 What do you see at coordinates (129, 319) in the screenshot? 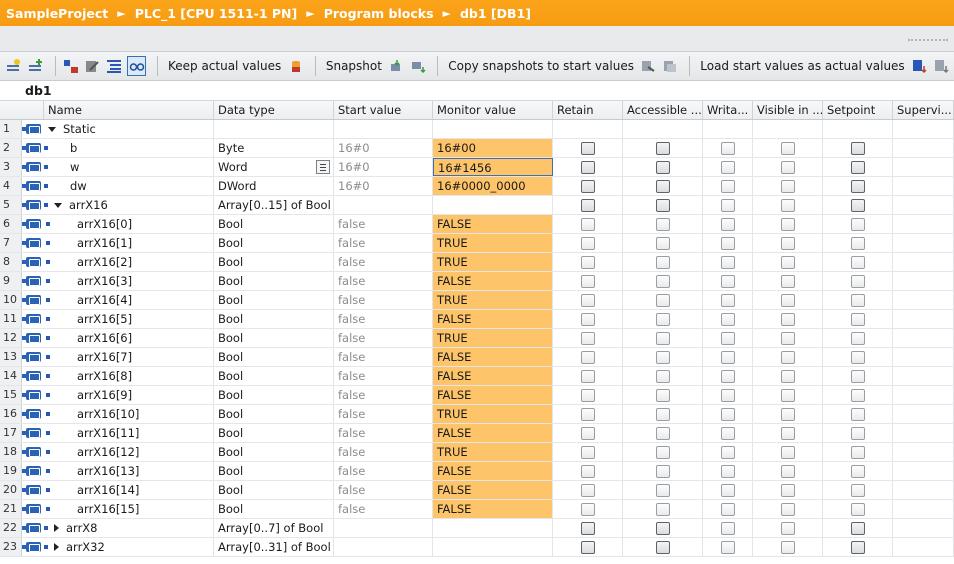
I see `name-cell: arrX16[5]` at bounding box center [129, 319].